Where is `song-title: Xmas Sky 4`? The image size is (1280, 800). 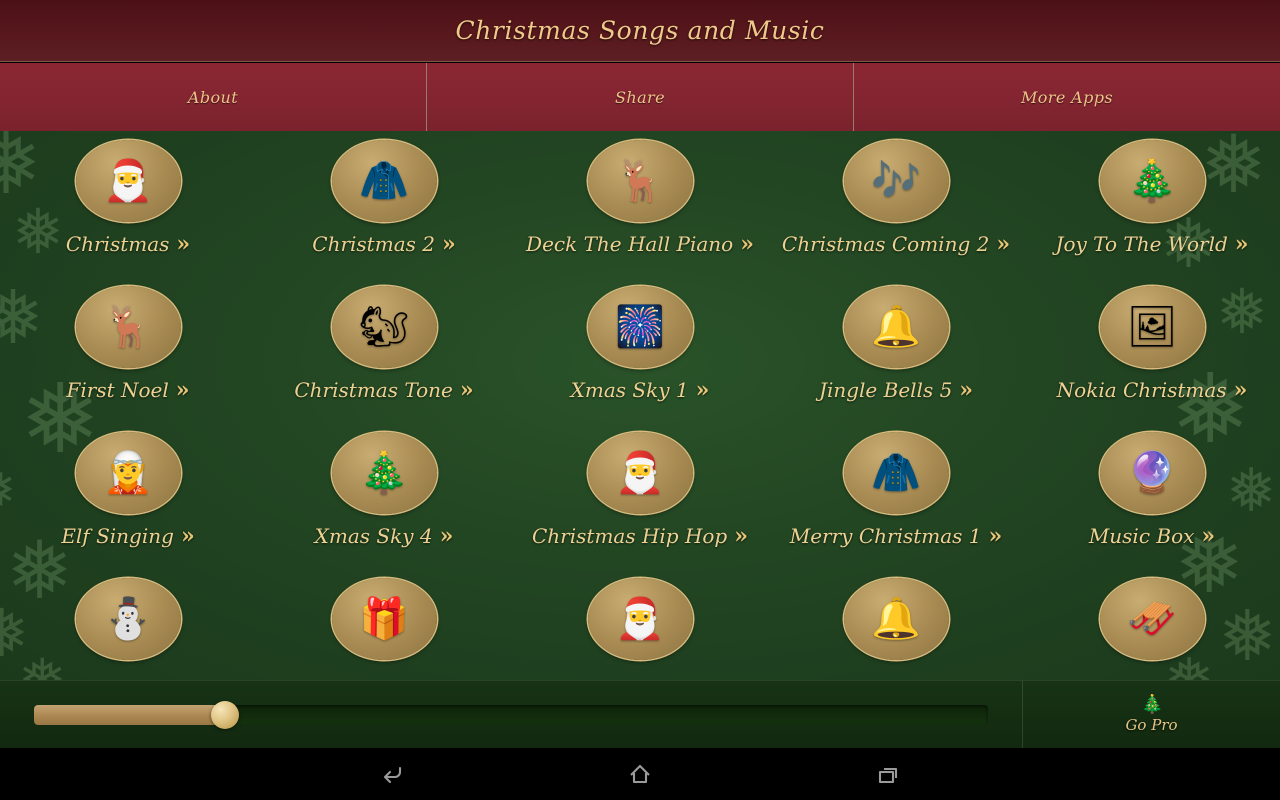
song-title: Xmas Sky 4 is located at coordinates (373, 536).